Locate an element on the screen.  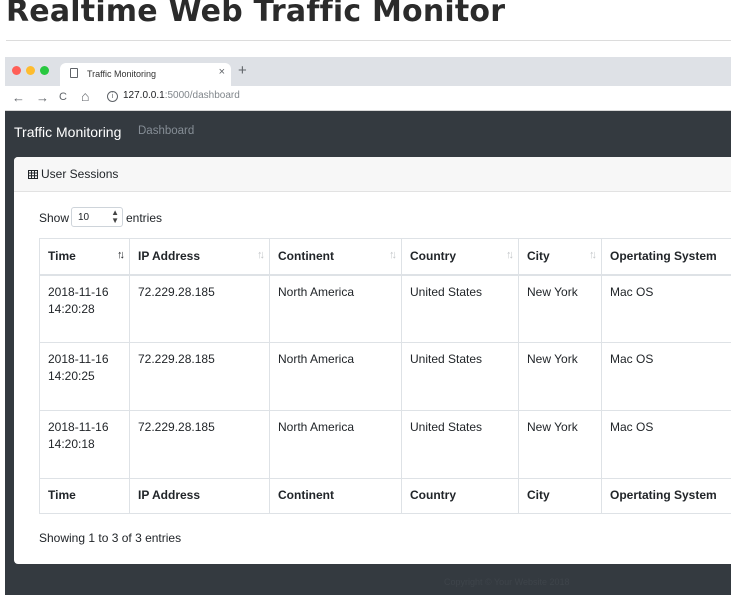
forward-icon: → is located at coordinates (42, 97).